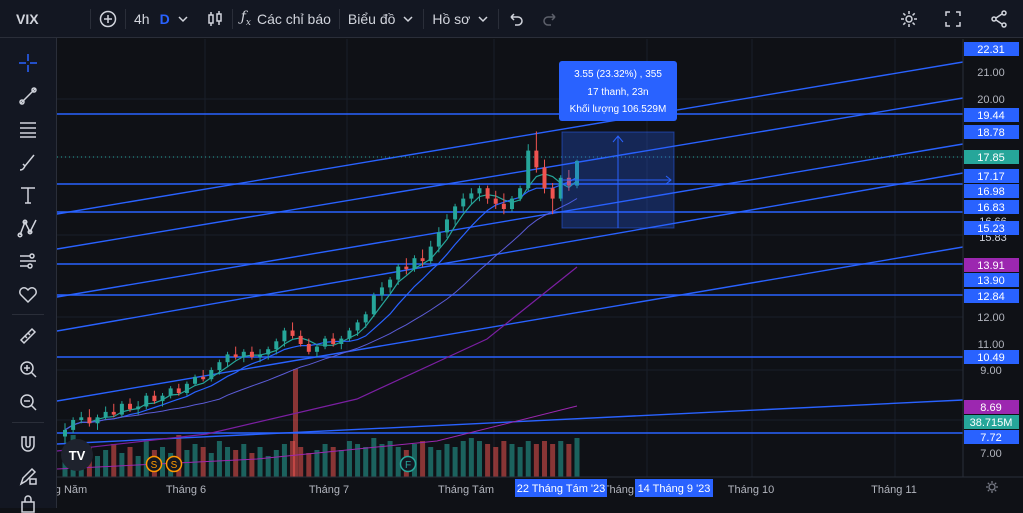 This screenshot has width=1023, height=513. I want to click on price-label-text: 16.83, so click(991, 208).